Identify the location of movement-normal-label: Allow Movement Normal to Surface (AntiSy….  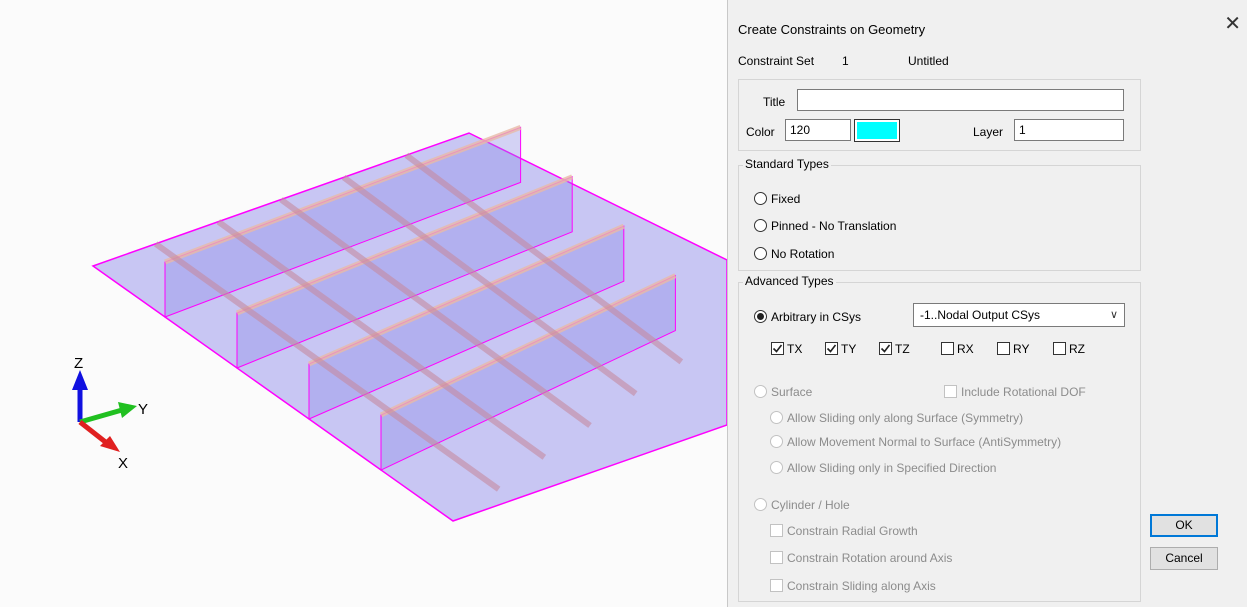
(924, 442).